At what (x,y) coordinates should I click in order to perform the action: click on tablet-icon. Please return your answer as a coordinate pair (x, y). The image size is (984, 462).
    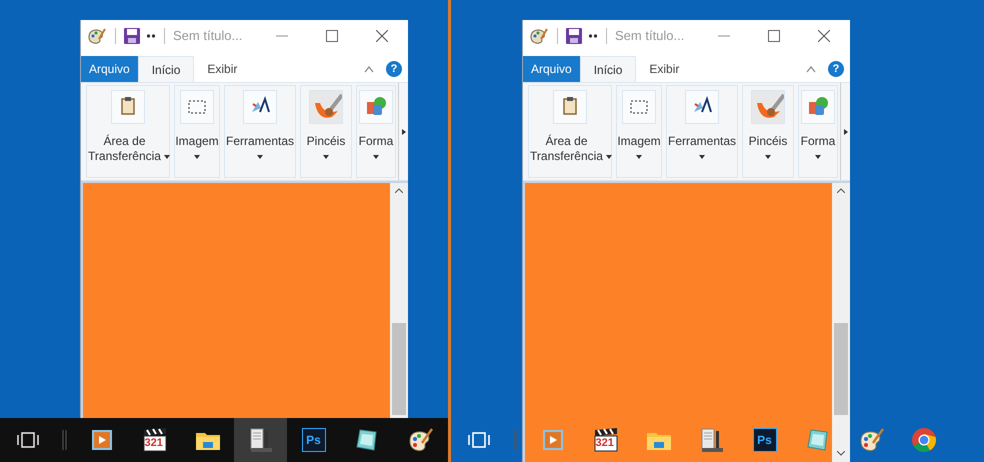
    Looking at the image, I should click on (367, 440).